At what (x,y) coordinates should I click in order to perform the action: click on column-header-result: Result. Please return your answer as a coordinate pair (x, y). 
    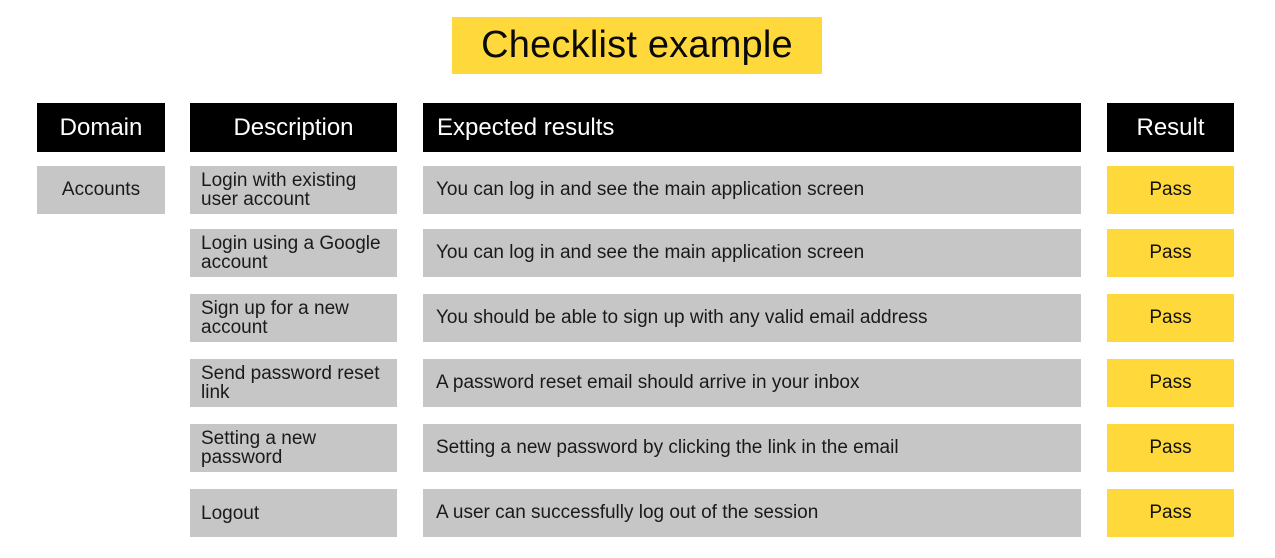
    Looking at the image, I should click on (1170, 127).